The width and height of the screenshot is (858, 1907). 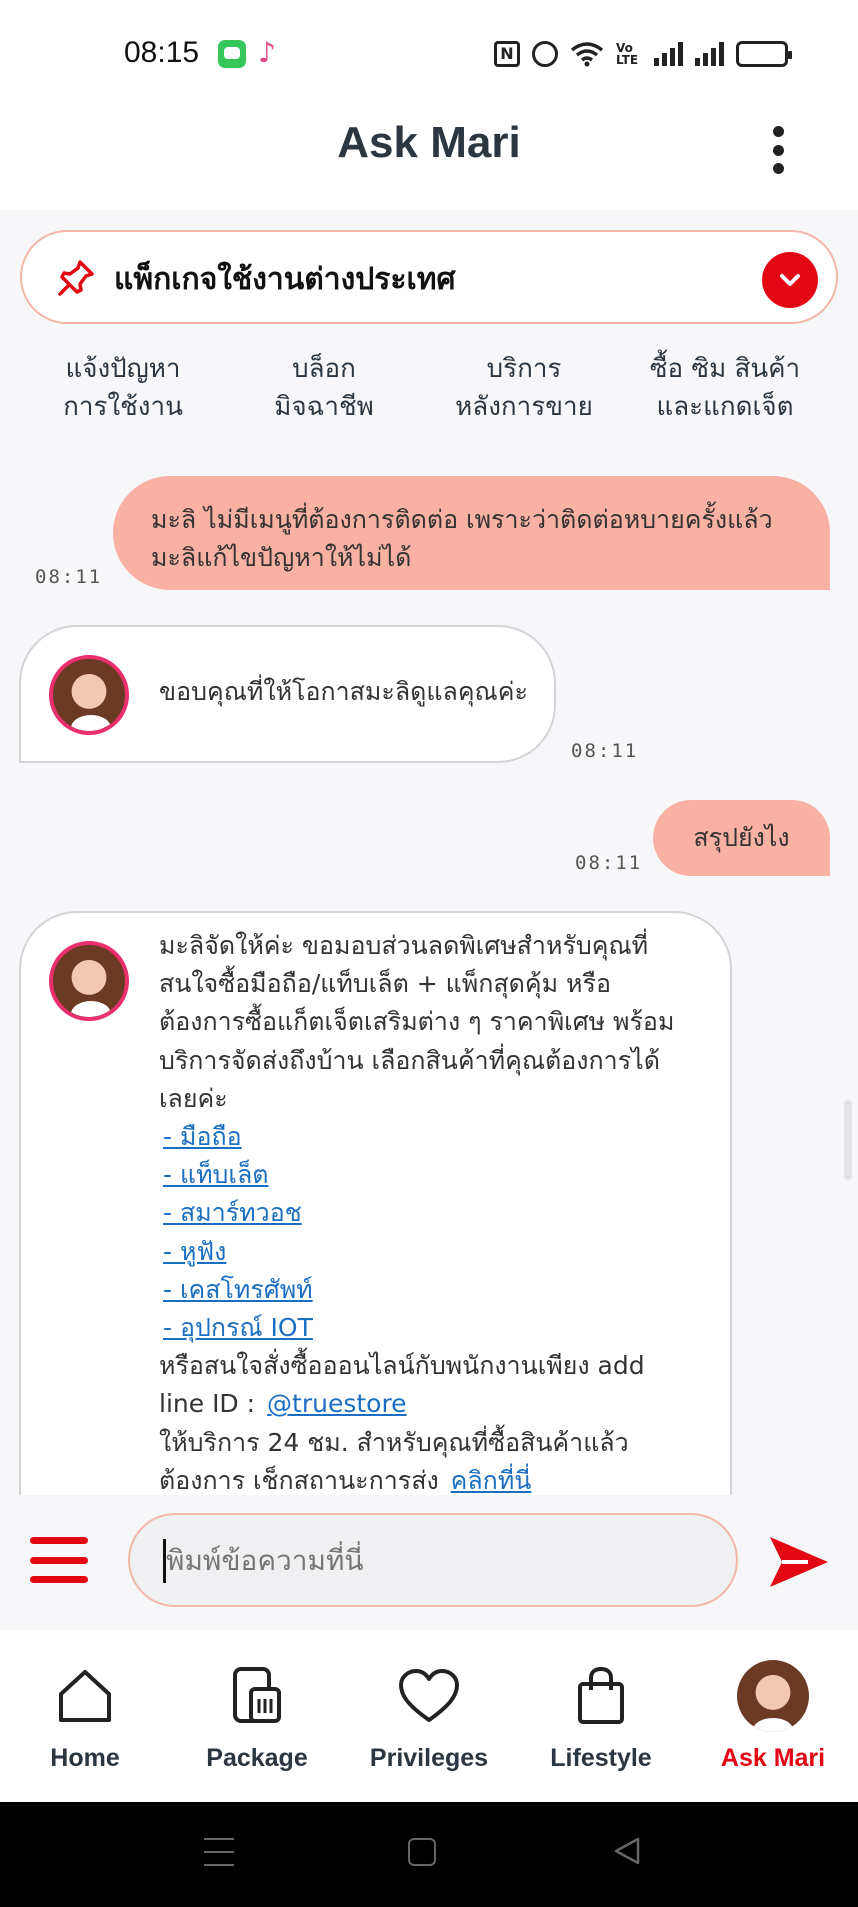 I want to click on track-order-link: คลิกที่นี่, so click(x=489, y=1480).